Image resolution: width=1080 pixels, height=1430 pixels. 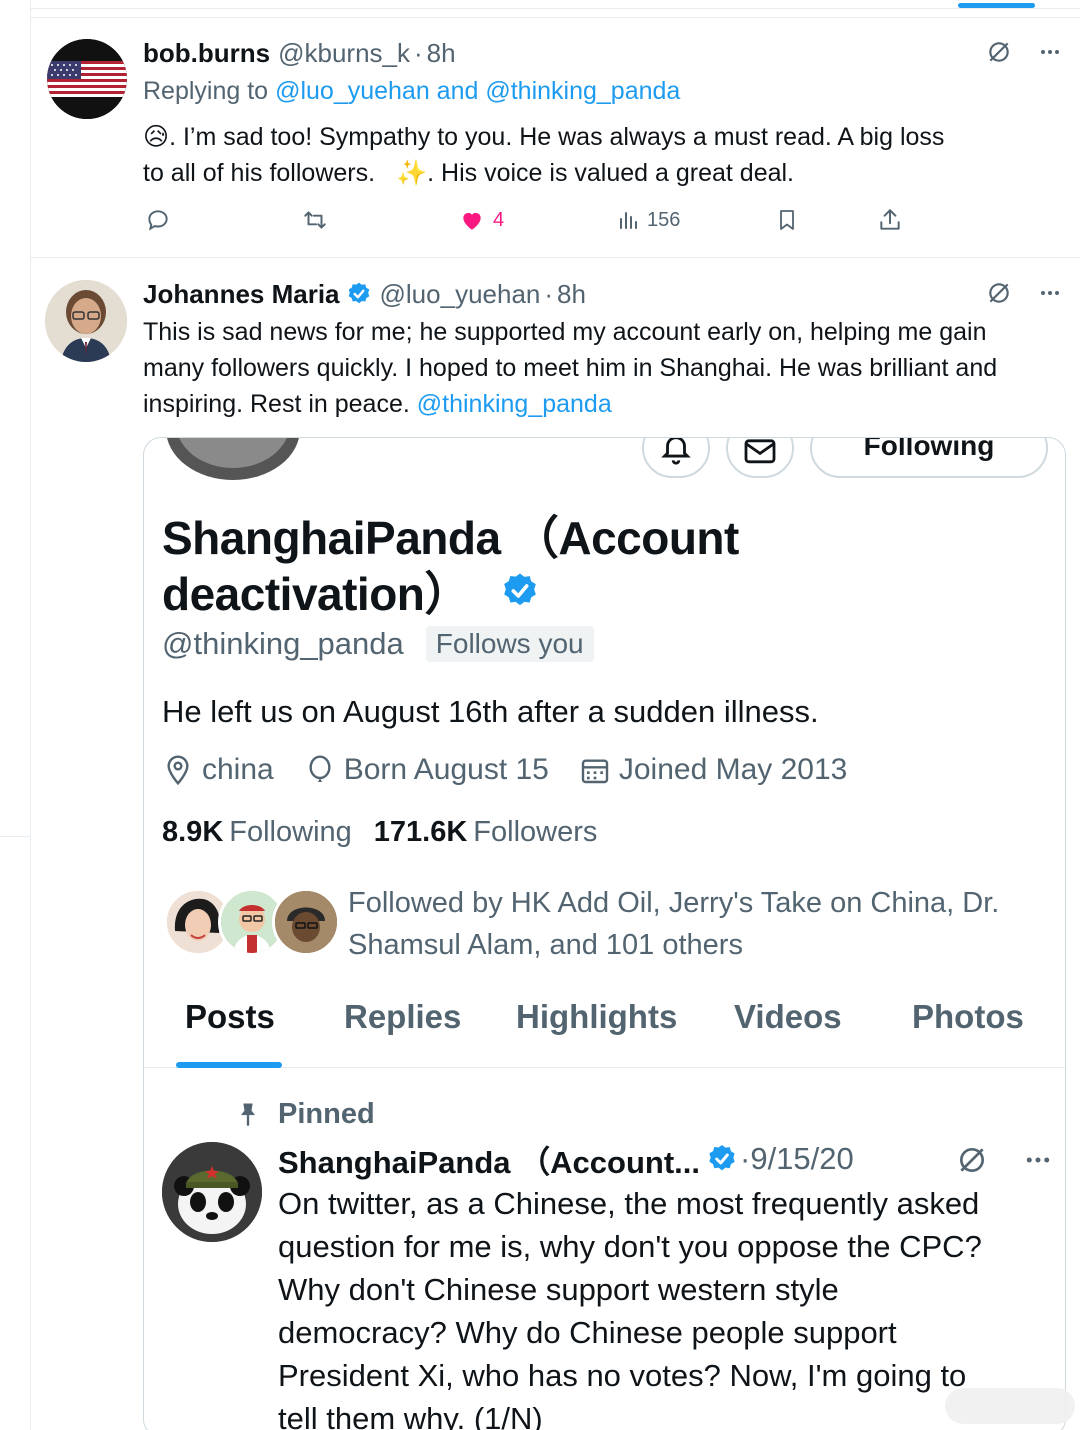 What do you see at coordinates (446, 769) in the screenshot?
I see `profile-birthday: Born August 15` at bounding box center [446, 769].